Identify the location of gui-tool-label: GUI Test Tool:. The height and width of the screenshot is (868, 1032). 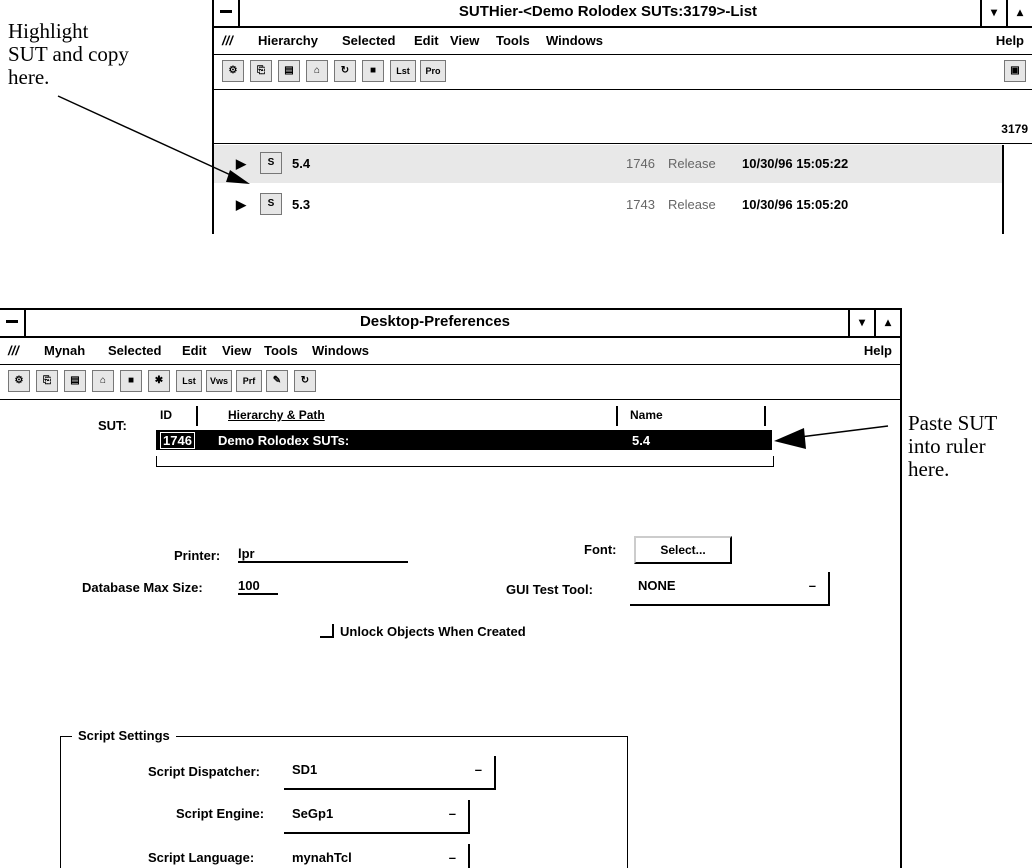
(549, 589).